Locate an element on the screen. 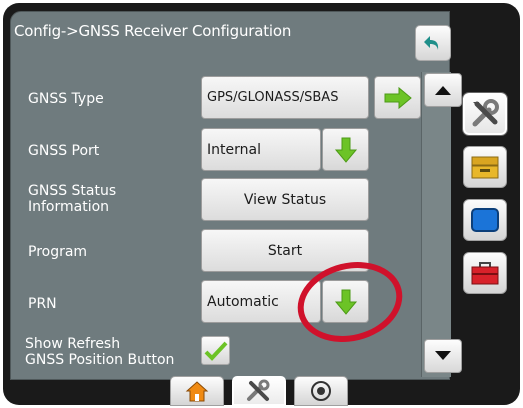 This screenshot has width=523, height=408. gnss-status-label: GNSS Status Information is located at coordinates (72, 199).